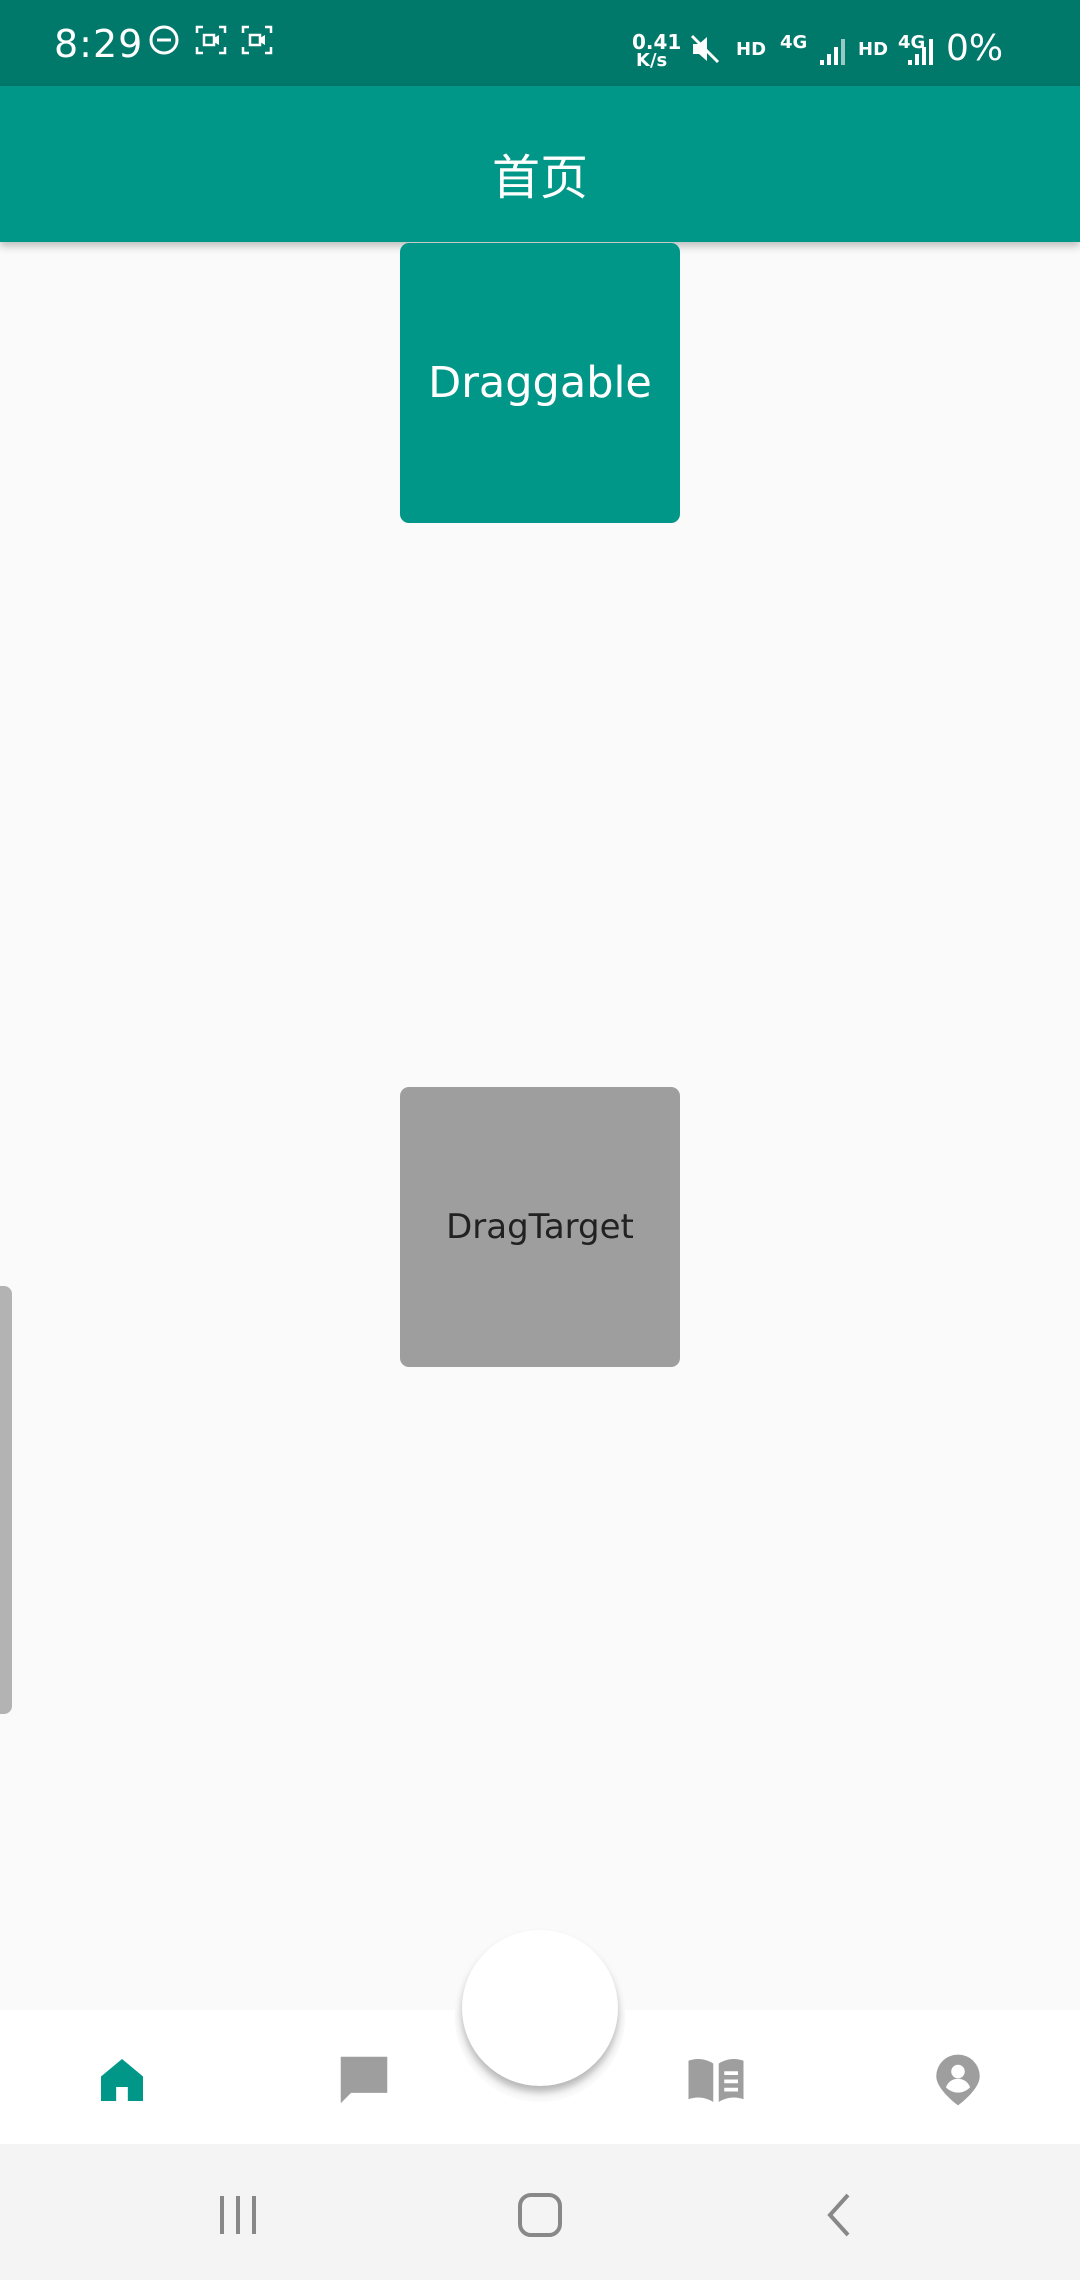  I want to click on nav-item-reading, so click(716, 2080).